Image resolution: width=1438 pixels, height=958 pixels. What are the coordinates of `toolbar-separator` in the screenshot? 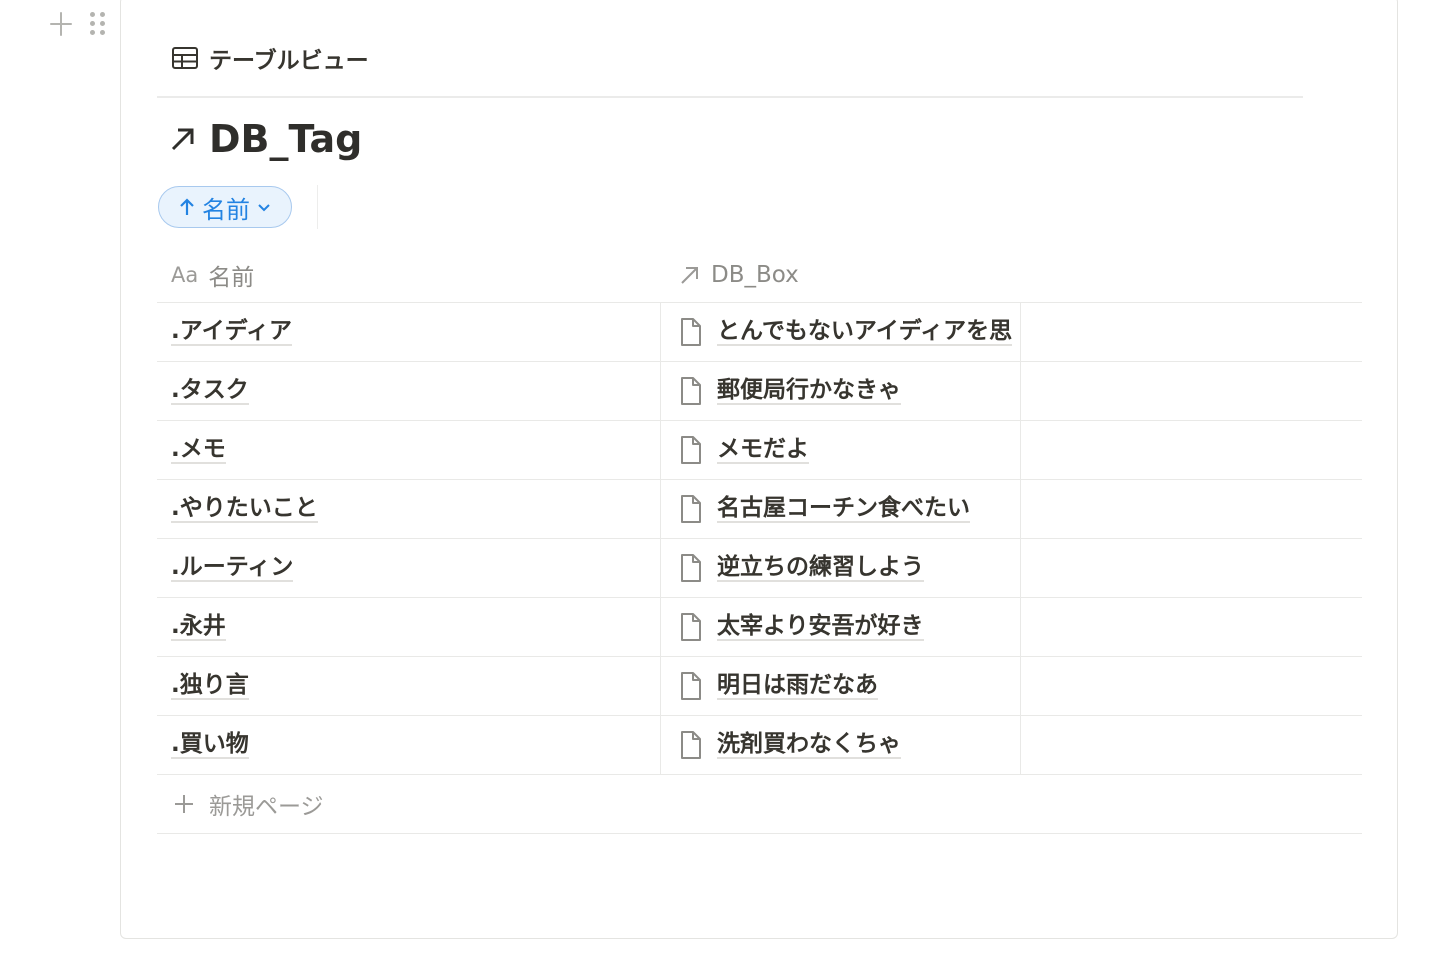 It's located at (317, 207).